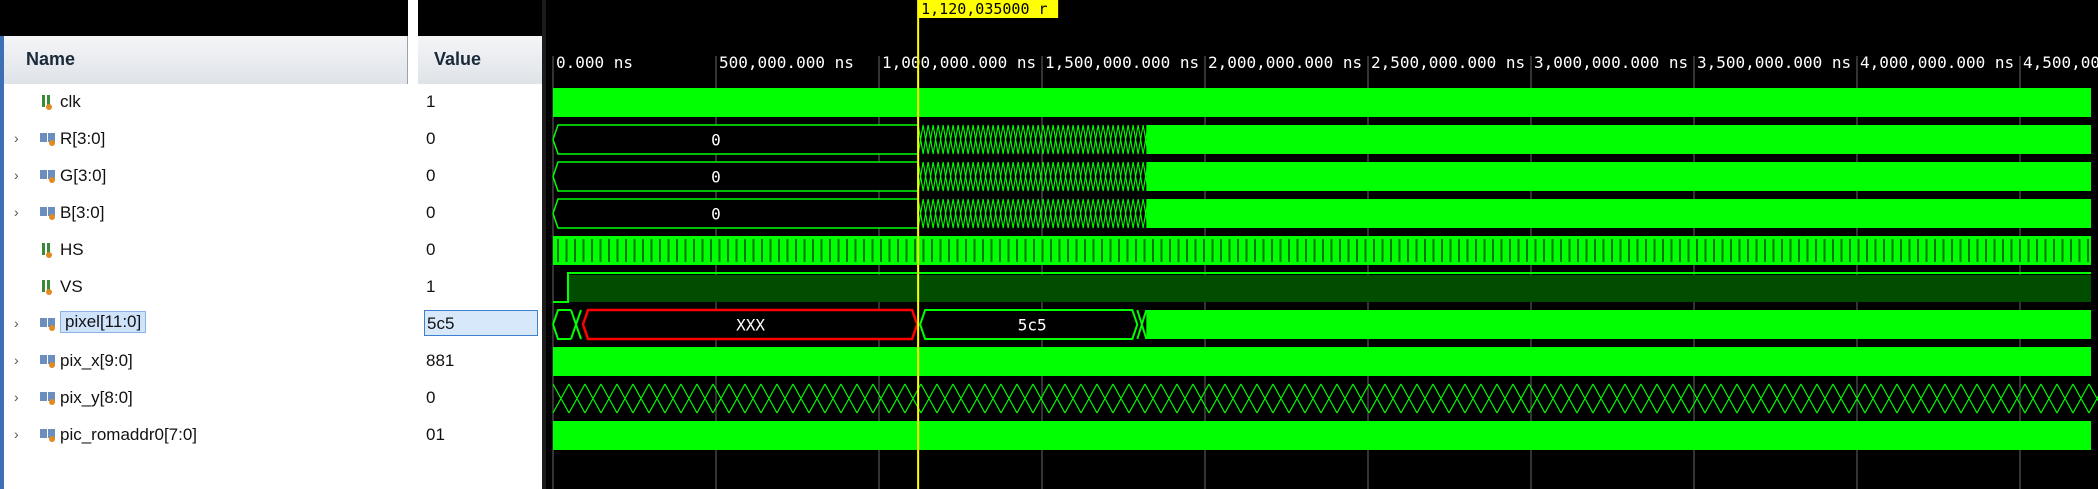 The height and width of the screenshot is (489, 2098). I want to click on signal-row: › pic_romaddr0[7:0] 01, so click(273, 435).